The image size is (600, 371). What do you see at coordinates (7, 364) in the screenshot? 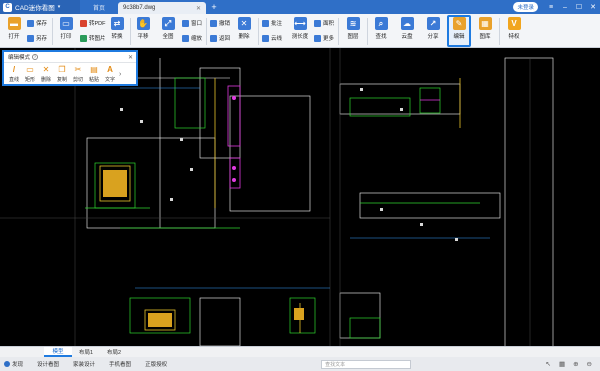
I see `discover-icon` at bounding box center [7, 364].